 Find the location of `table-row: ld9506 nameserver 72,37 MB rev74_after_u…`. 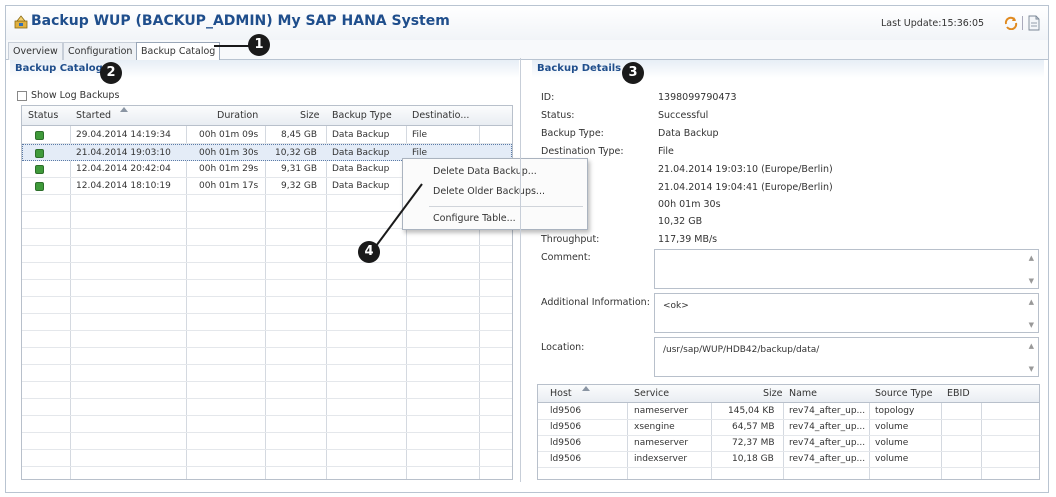

table-row: ld9506 nameserver 72,37 MB rev74_after_u… is located at coordinates (788, 444).